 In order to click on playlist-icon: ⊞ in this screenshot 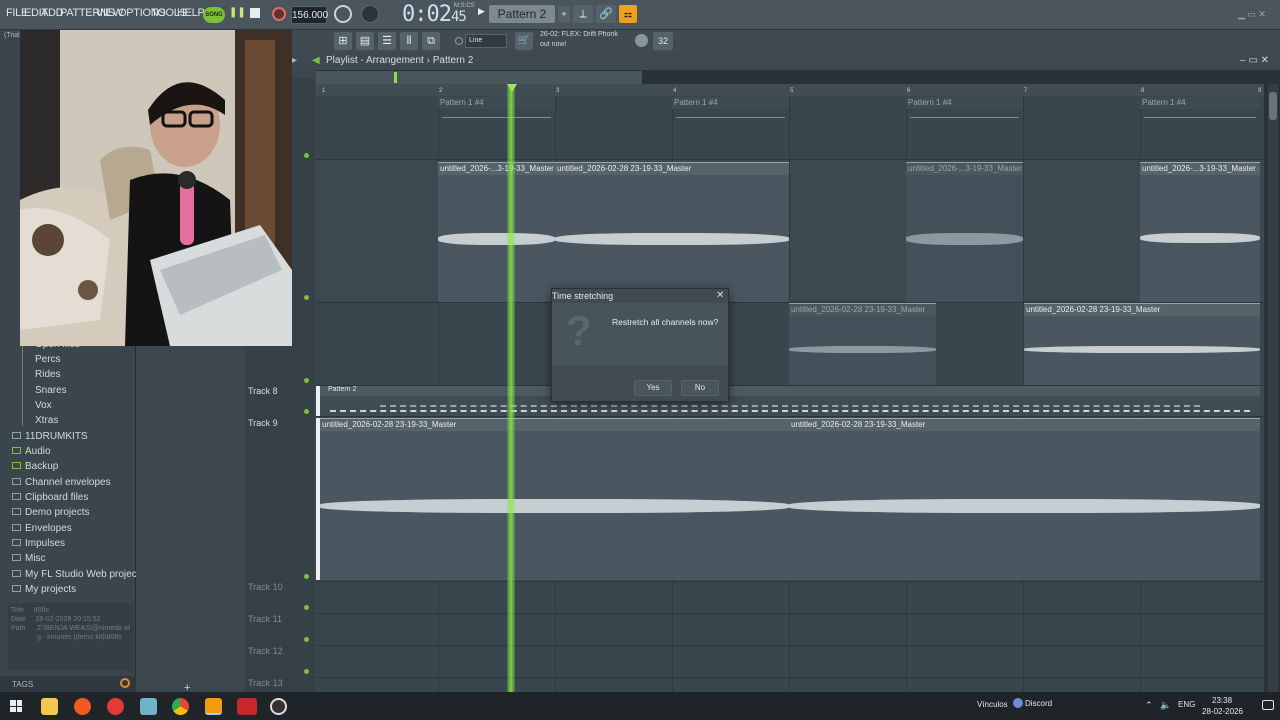, I will do `click(343, 41)`.